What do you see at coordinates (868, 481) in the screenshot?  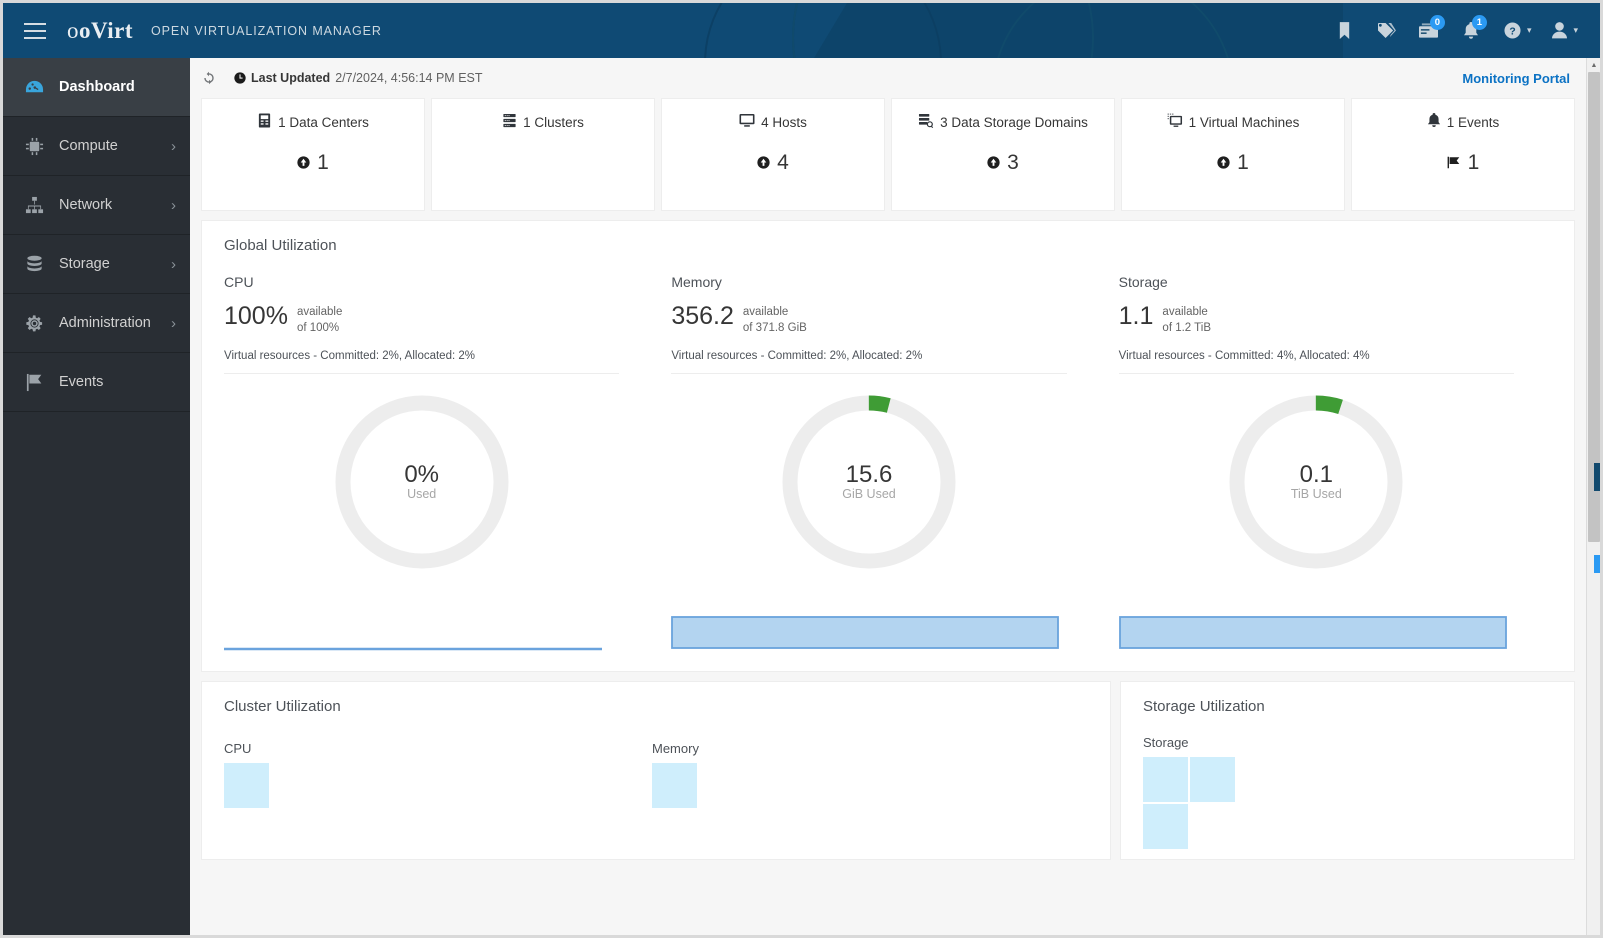 I see `memory-donut-chart: 15.6 GiB Used` at bounding box center [868, 481].